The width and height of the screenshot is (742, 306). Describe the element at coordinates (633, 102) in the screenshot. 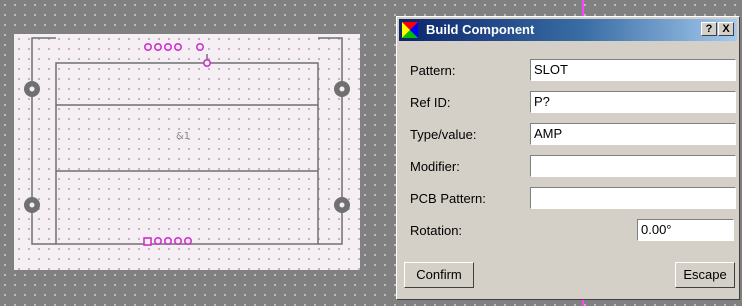

I see `ref-id-input: P?` at that location.